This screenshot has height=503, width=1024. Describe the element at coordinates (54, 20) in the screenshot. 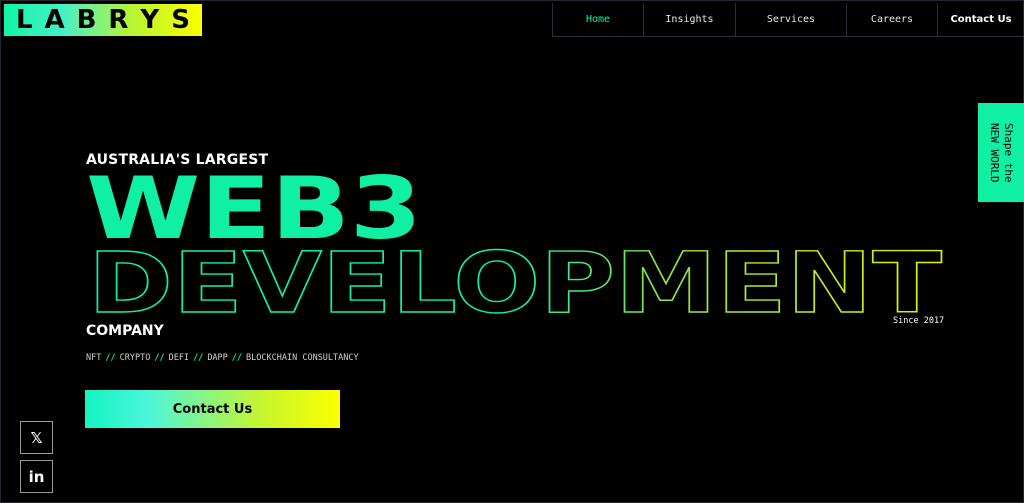

I see `logo-letter: A` at that location.